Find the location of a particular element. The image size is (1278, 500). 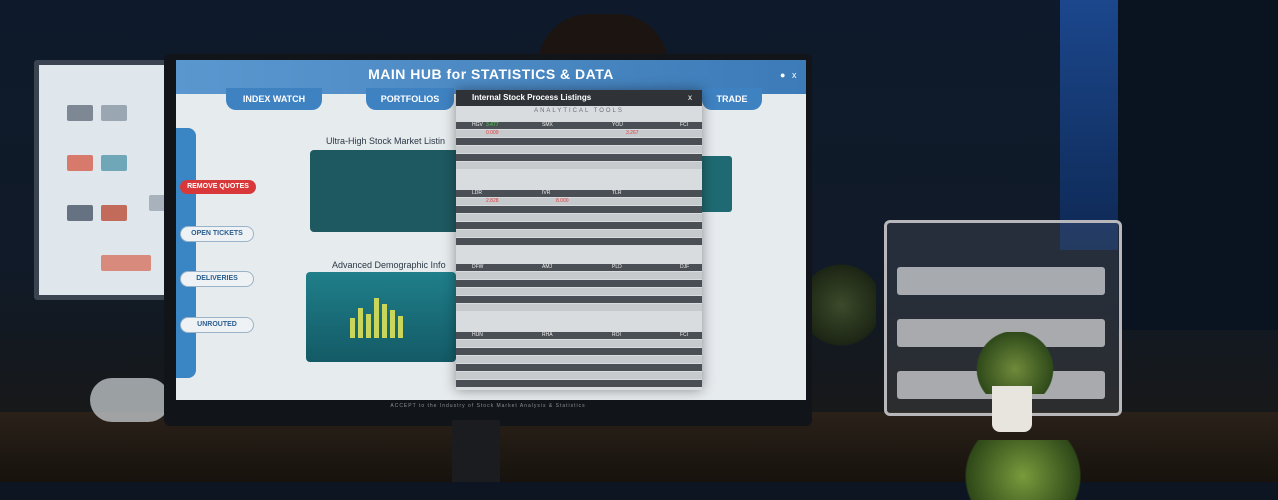

tab-index-watch: INDEX WATCH is located at coordinates (274, 99).